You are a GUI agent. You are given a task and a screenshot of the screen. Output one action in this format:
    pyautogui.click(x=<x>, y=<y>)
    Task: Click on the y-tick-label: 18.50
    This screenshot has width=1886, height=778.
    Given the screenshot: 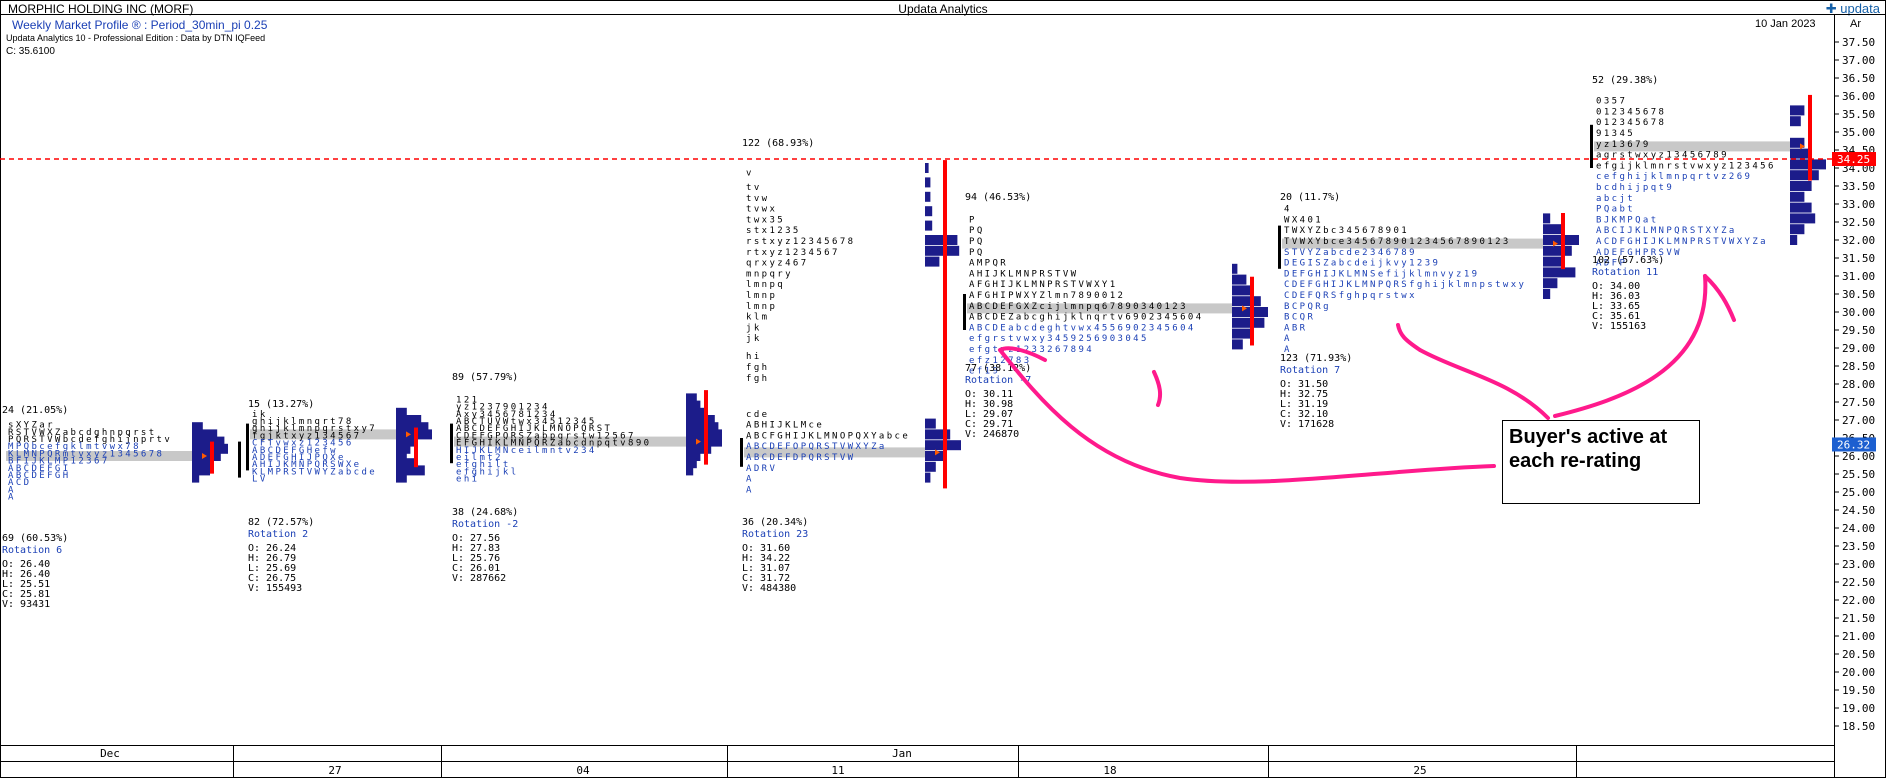 What is the action you would take?
    pyautogui.click(x=1858, y=726)
    